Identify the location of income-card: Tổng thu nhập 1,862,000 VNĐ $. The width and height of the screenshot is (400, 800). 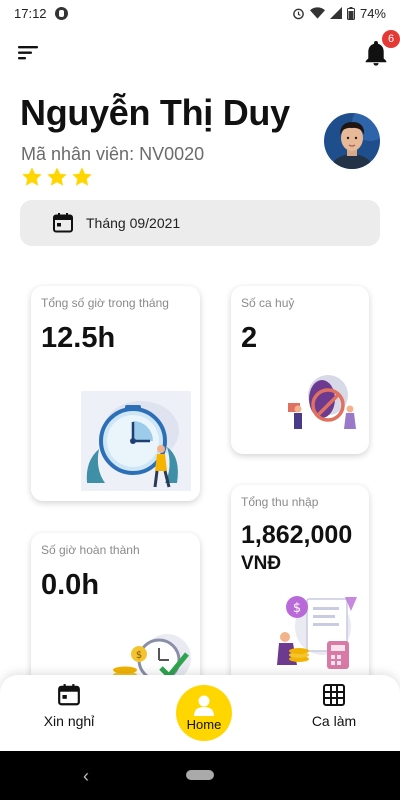
(300, 585).